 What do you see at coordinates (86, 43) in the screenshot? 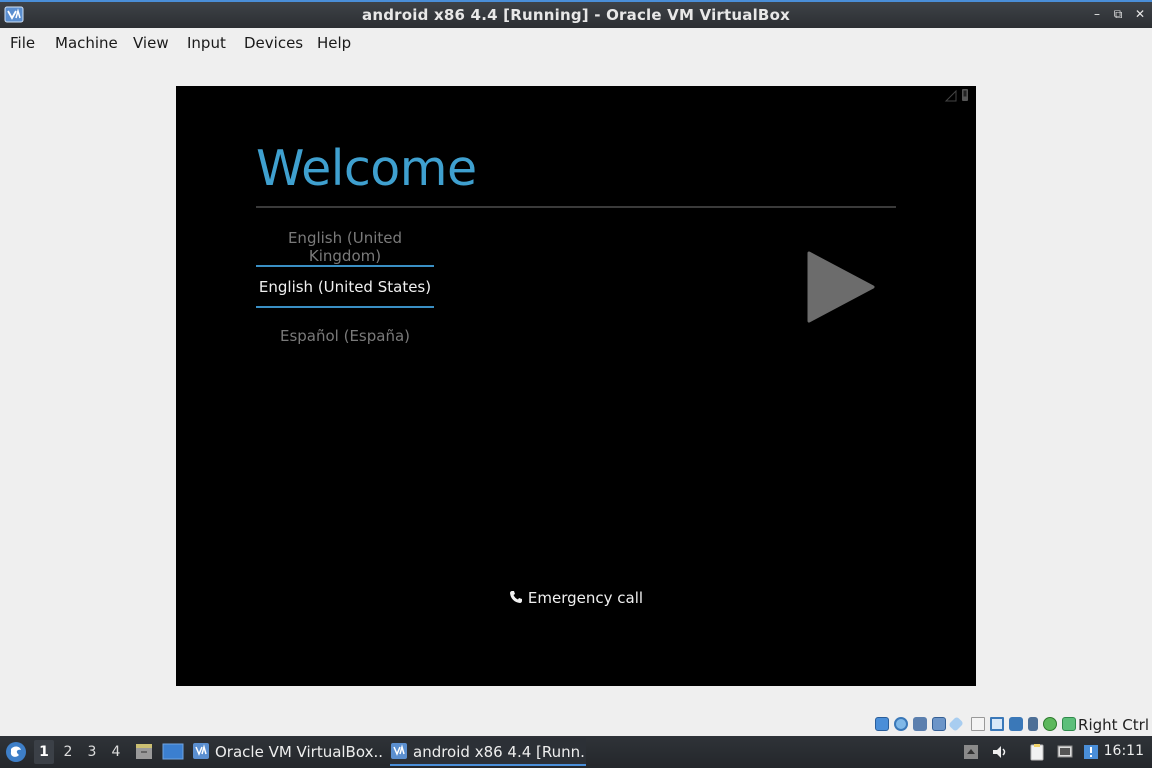
I see `menu-machine: Machine` at bounding box center [86, 43].